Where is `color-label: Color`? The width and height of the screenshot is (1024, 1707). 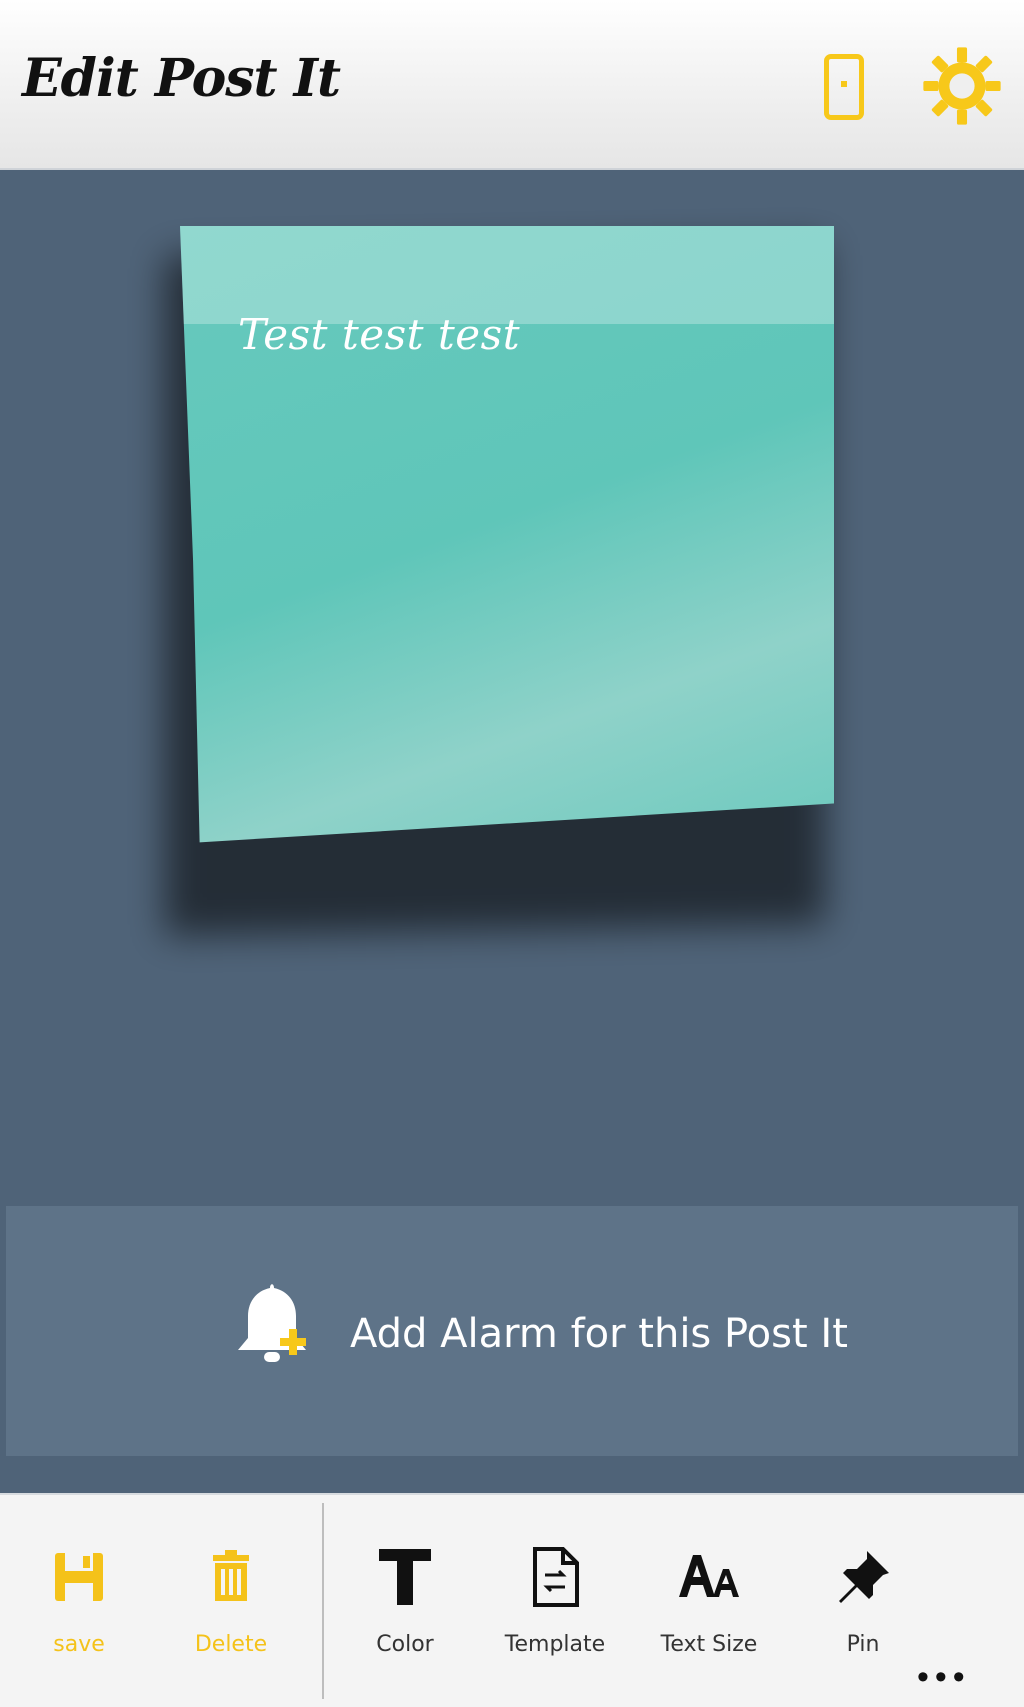
color-label: Color is located at coordinates (405, 1644).